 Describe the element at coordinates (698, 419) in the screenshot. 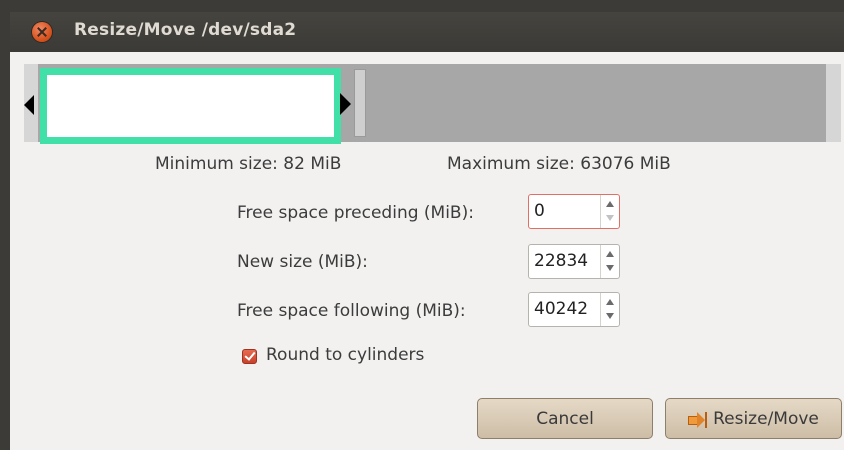

I see `resize-arrow-icon` at that location.